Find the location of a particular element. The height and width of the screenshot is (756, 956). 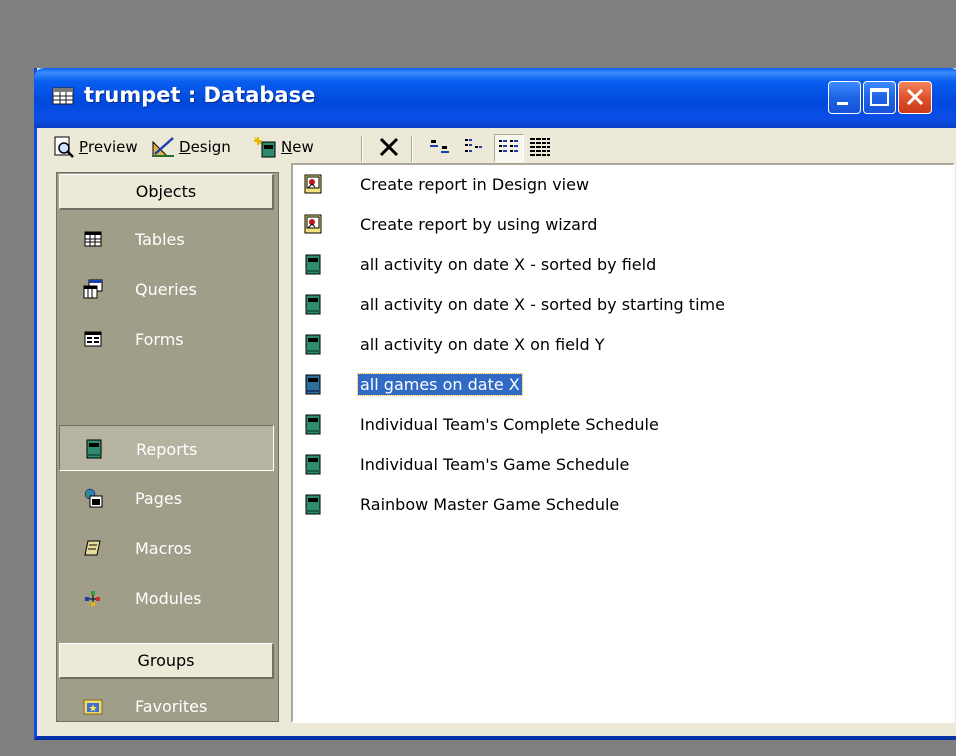

design-accel: D is located at coordinates (185, 147).